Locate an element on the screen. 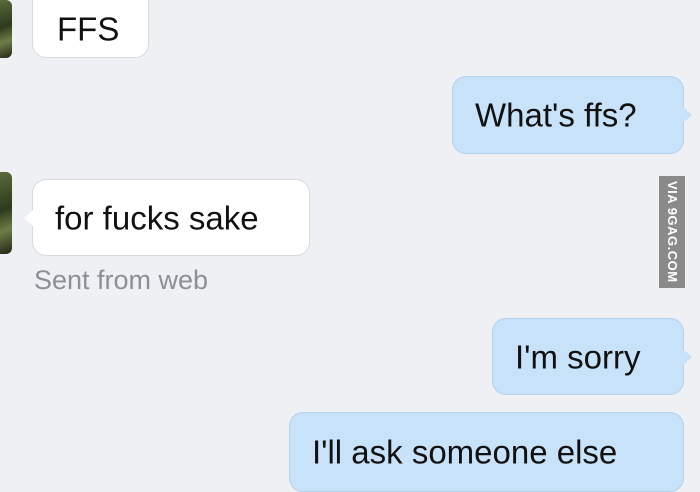 The width and height of the screenshot is (700, 492). outgoing-message-bubble: What's ffs? is located at coordinates (572, 115).